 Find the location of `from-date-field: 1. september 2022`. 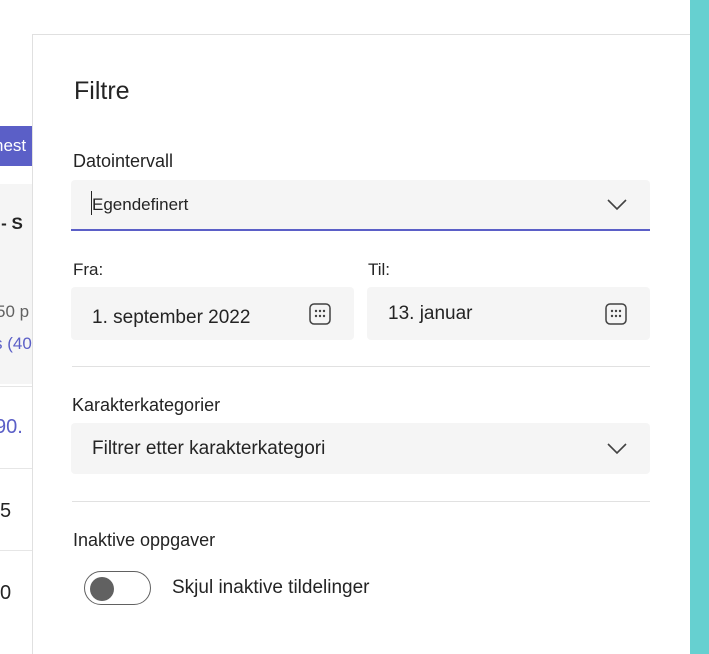

from-date-field: 1. september 2022 is located at coordinates (212, 313).